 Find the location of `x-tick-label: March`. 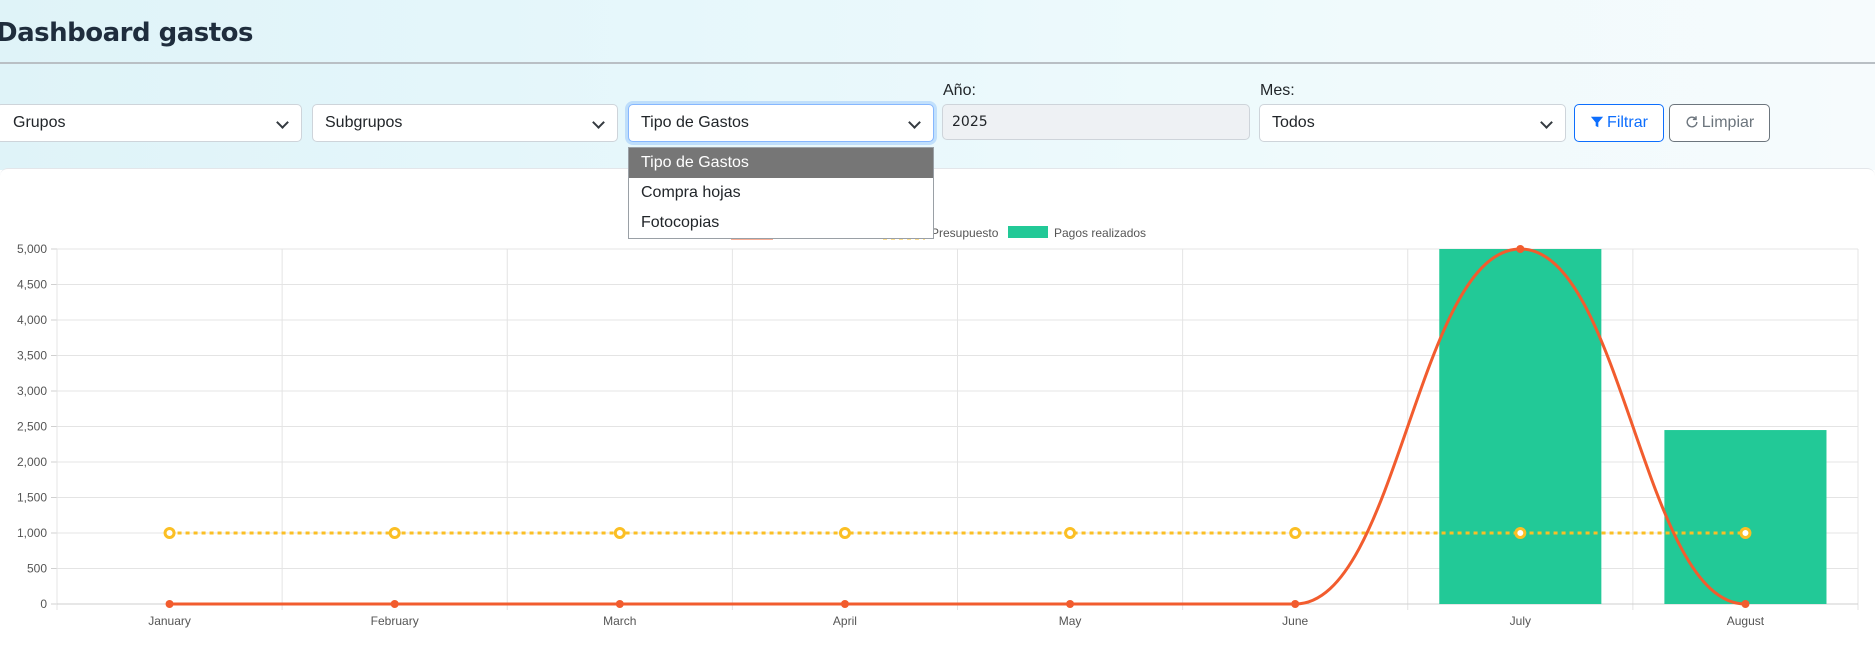

x-tick-label: March is located at coordinates (619, 621).